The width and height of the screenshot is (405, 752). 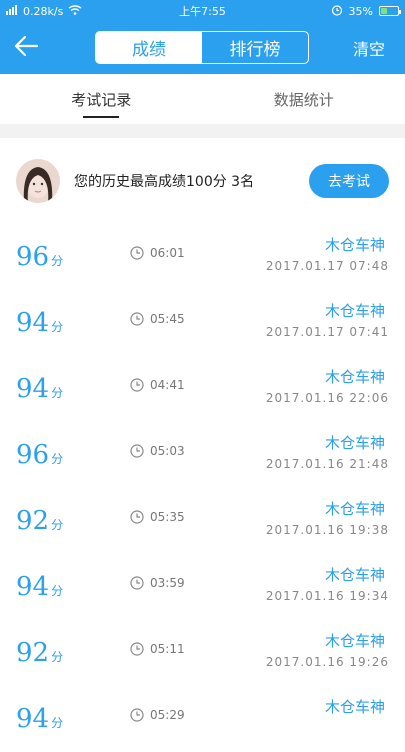 I want to click on exam-datetime: 2017.01.16 19:38, so click(x=327, y=530).